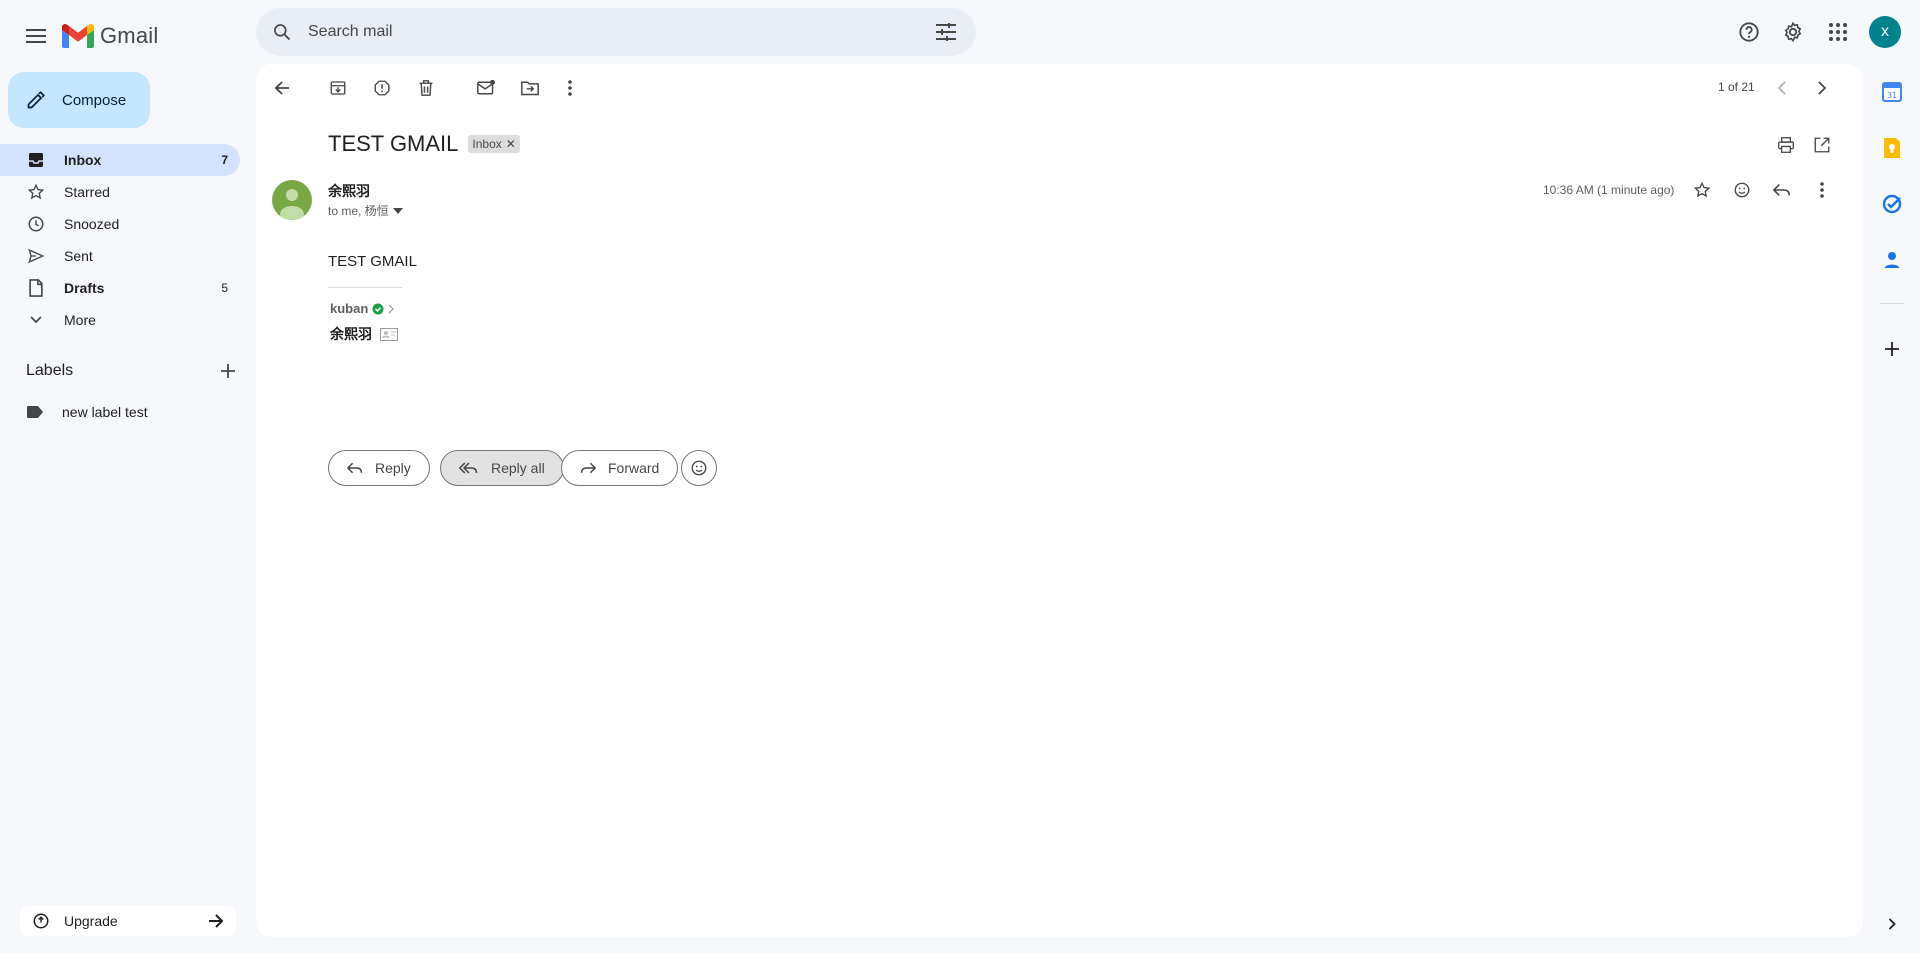 Image resolution: width=1920 pixels, height=953 pixels. What do you see at coordinates (50, 370) in the screenshot?
I see `labels-title: Labels` at bounding box center [50, 370].